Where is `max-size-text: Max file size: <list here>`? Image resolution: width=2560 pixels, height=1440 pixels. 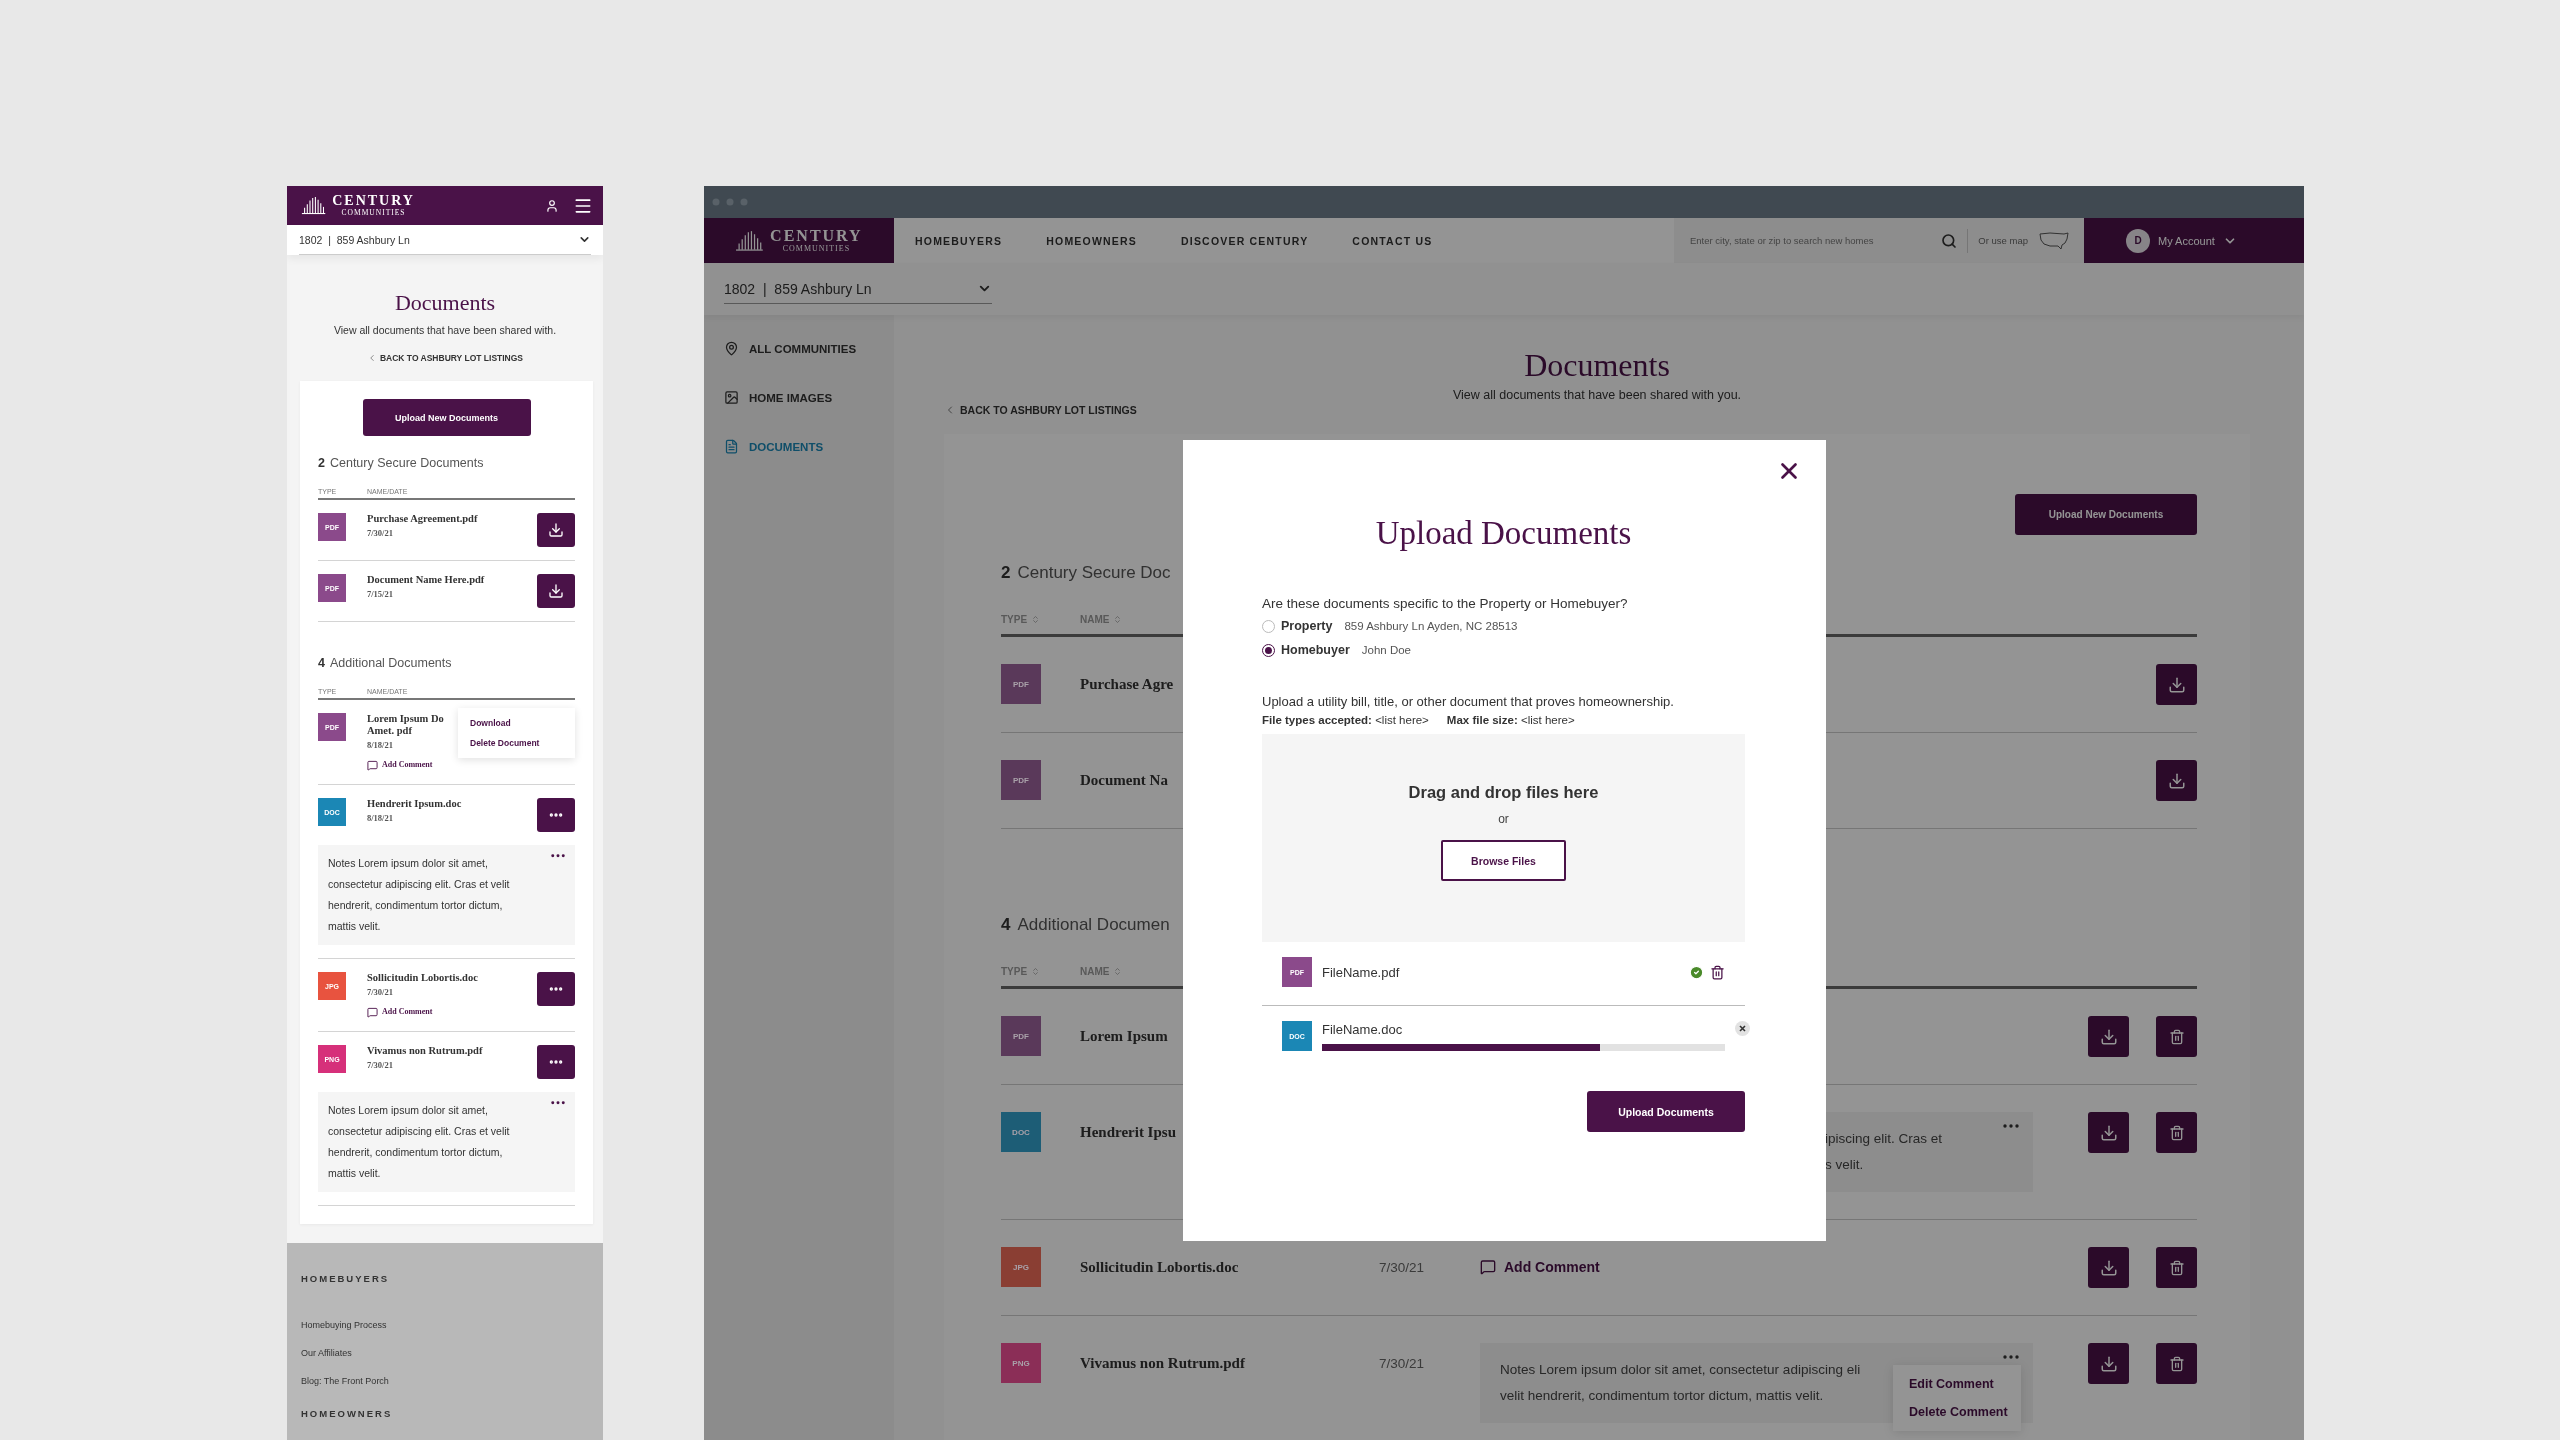 max-size-text: Max file size: <list here> is located at coordinates (1510, 720).